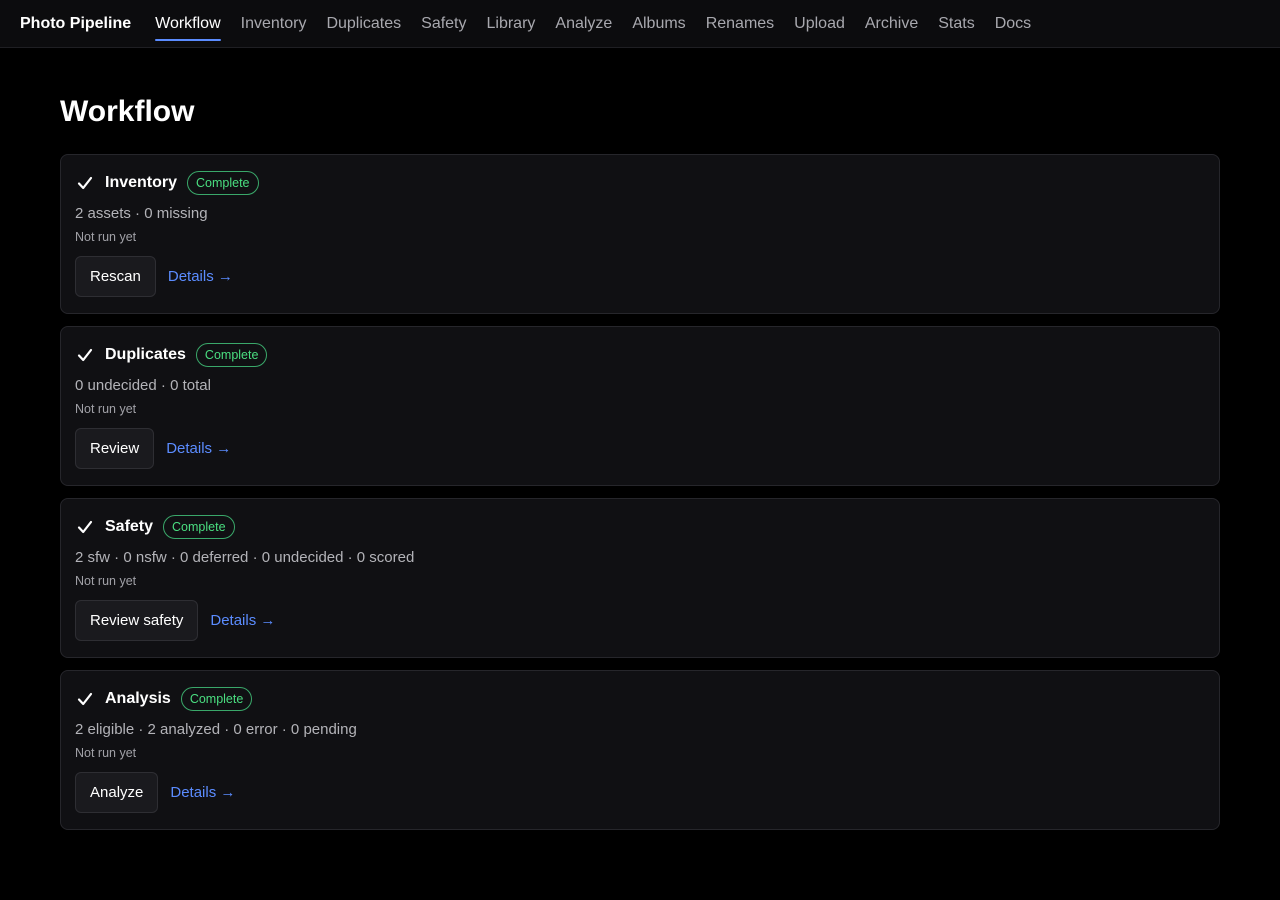  What do you see at coordinates (443, 24) in the screenshot?
I see `nav-item-safety: Safety` at bounding box center [443, 24].